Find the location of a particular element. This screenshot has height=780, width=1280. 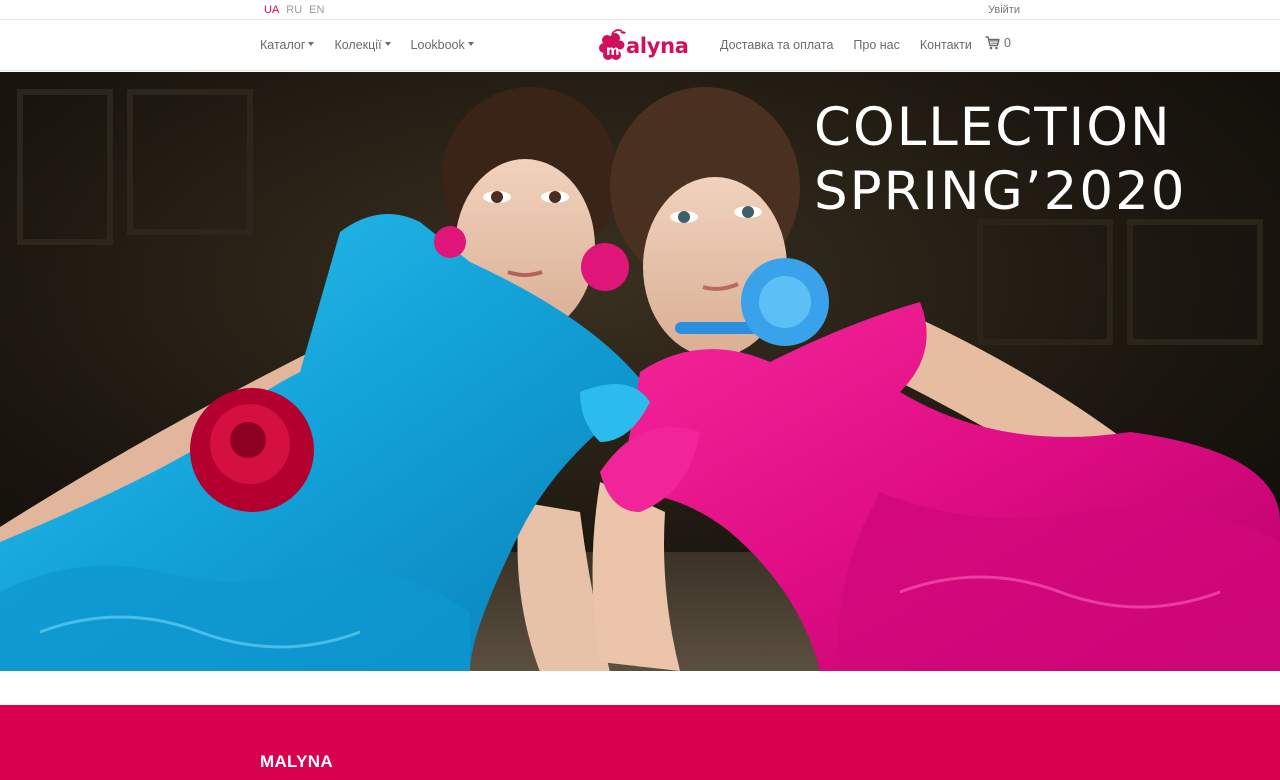

top-utility-bar: UA RU EN Увійти is located at coordinates (640, 10).